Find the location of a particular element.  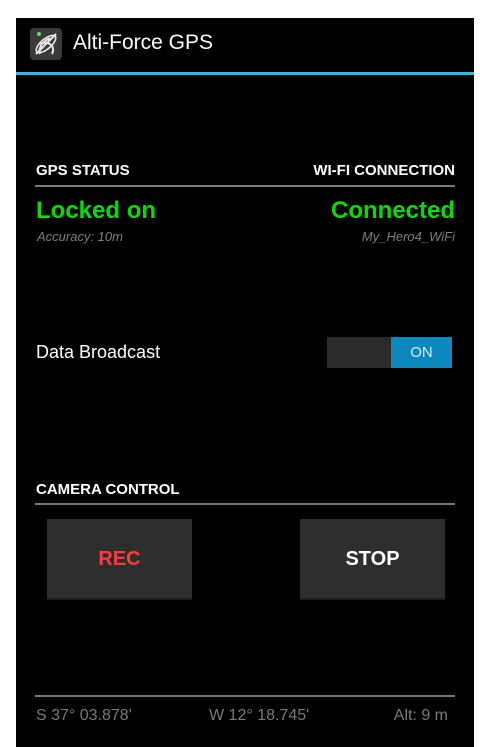

longitude-readout: W 12° 18.745' is located at coordinates (259, 715).